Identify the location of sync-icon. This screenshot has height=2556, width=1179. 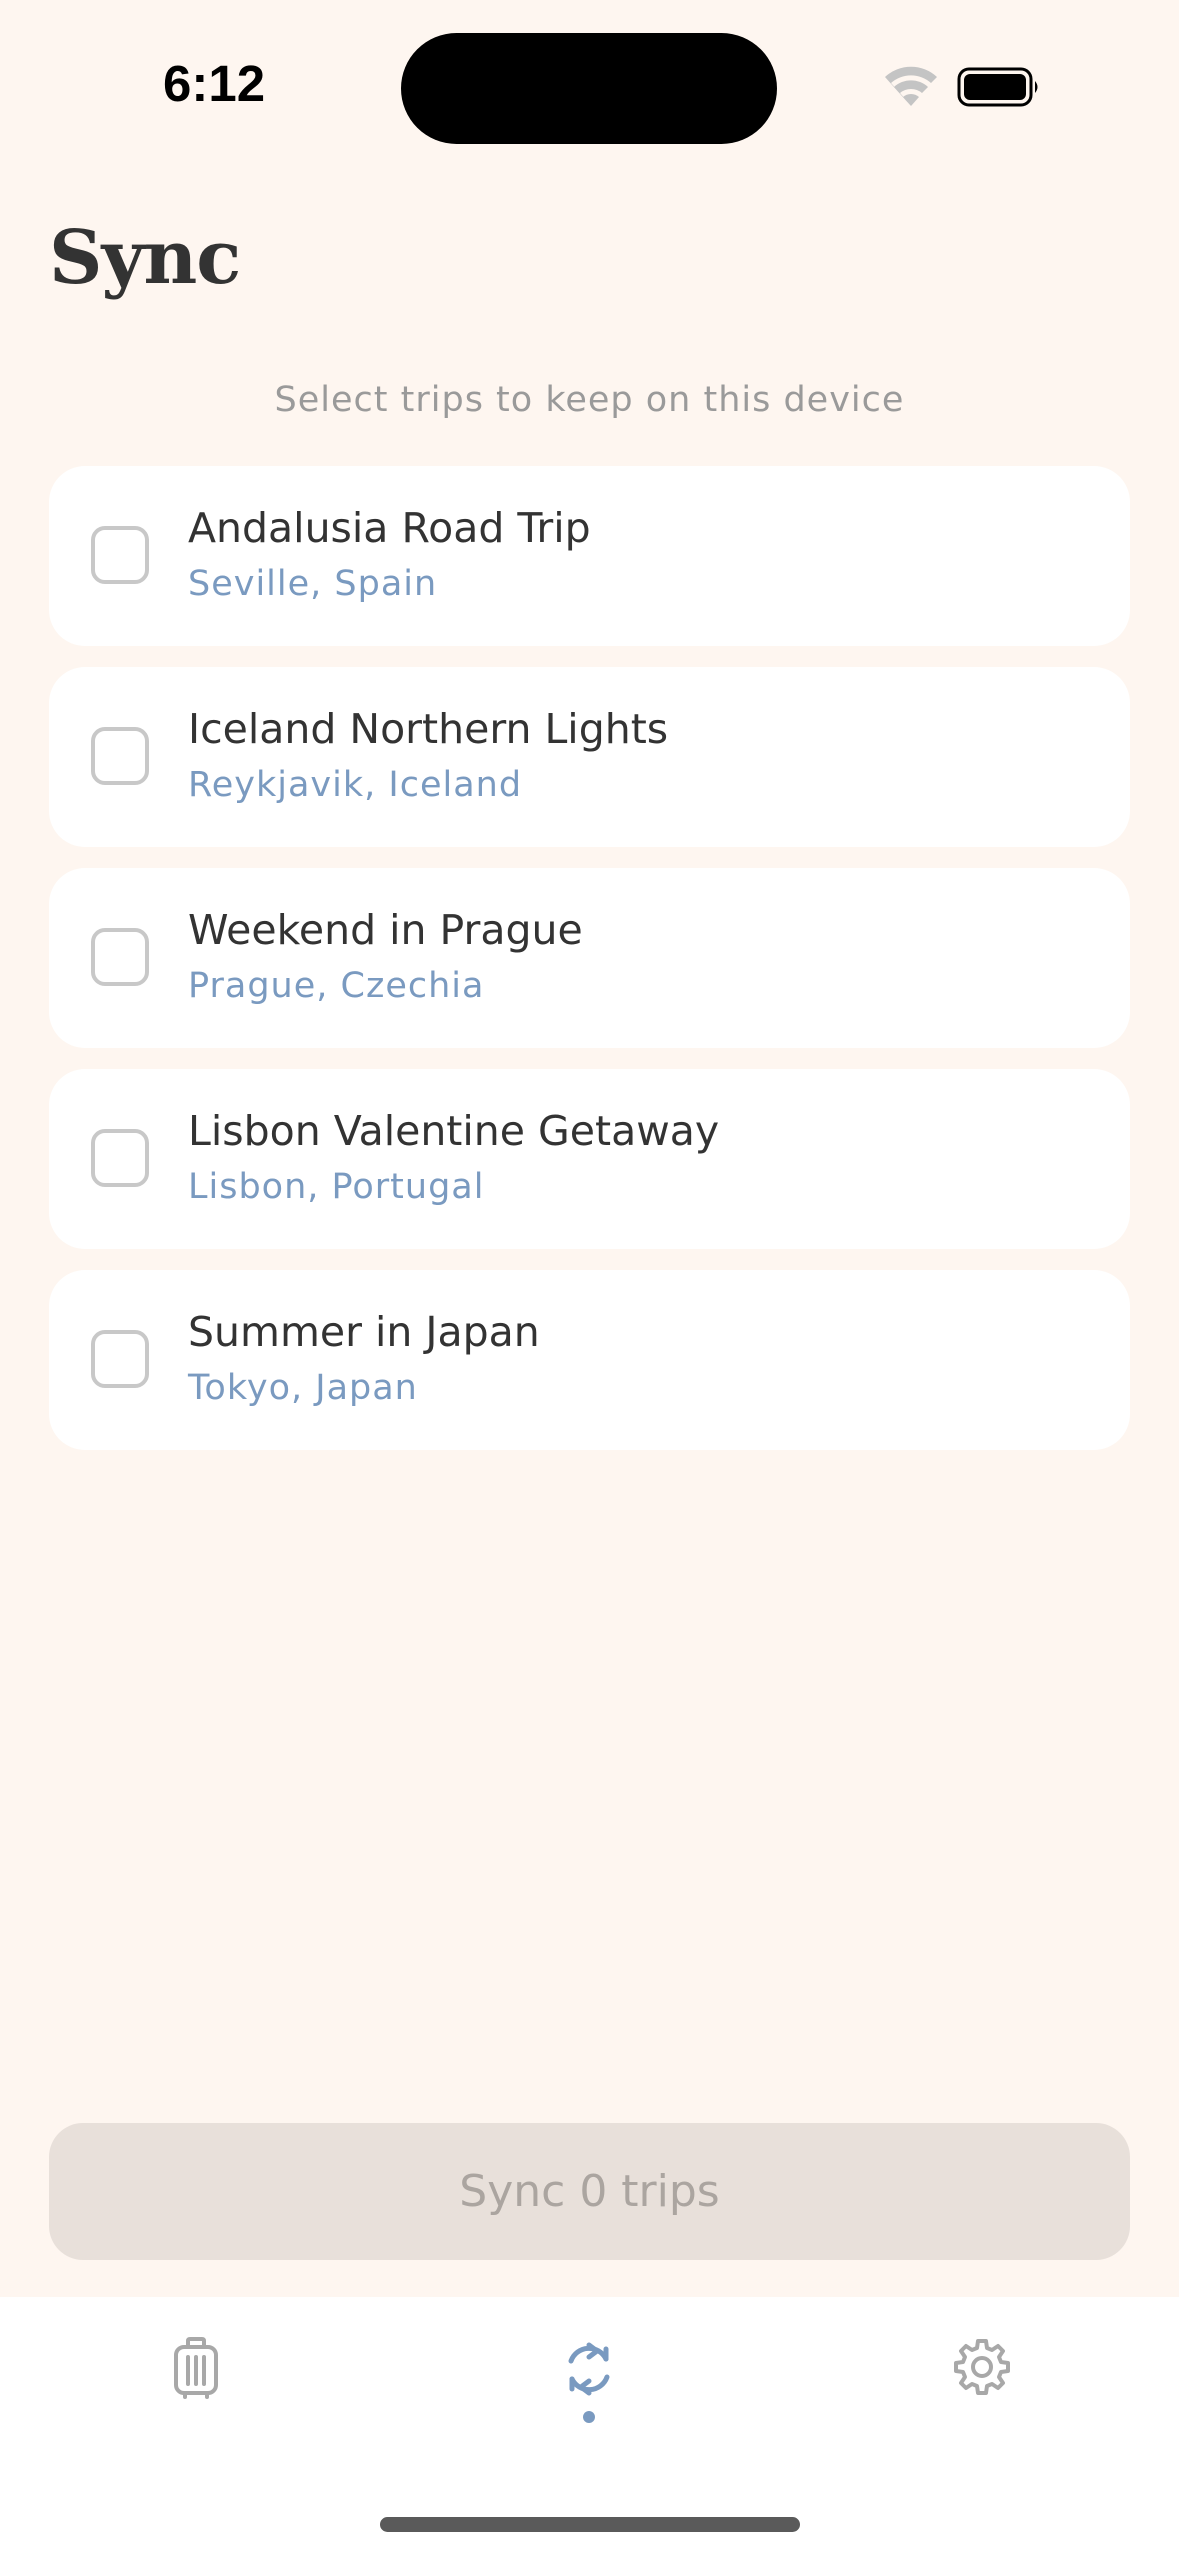
(589, 2369).